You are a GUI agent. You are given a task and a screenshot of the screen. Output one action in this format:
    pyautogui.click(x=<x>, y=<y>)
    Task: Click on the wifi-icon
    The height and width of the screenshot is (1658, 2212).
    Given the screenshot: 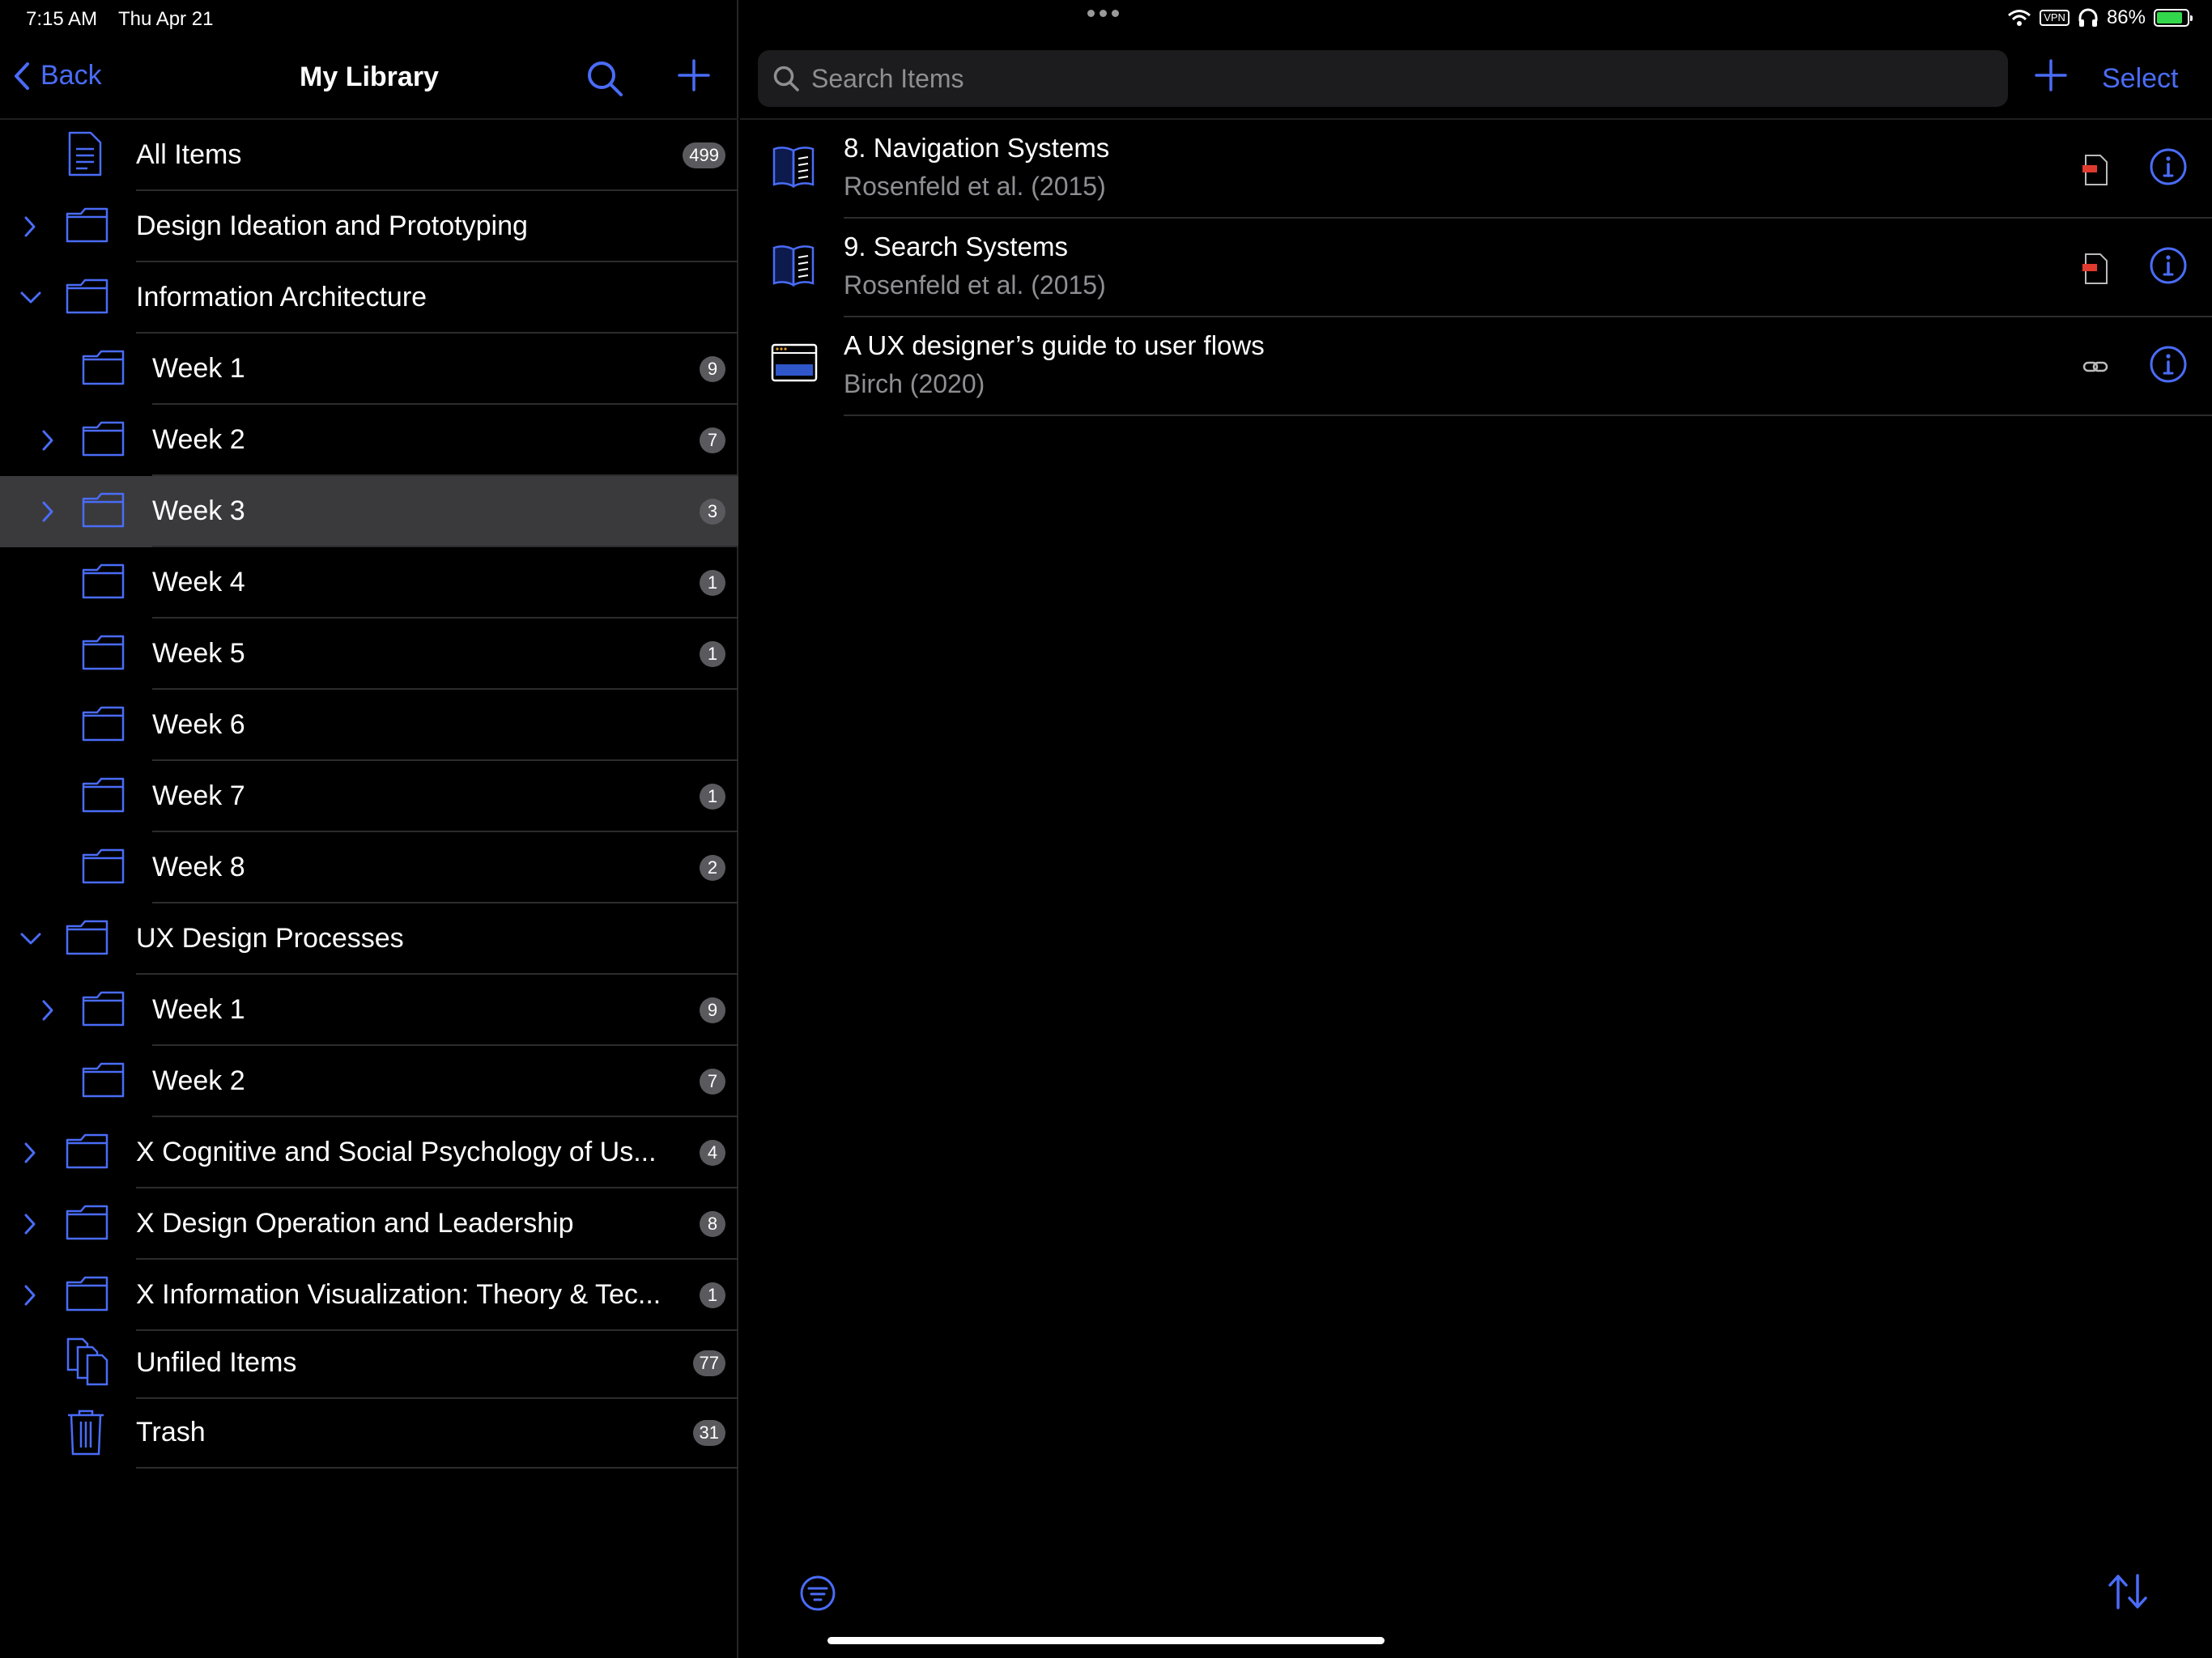 What is the action you would take?
    pyautogui.click(x=2020, y=18)
    